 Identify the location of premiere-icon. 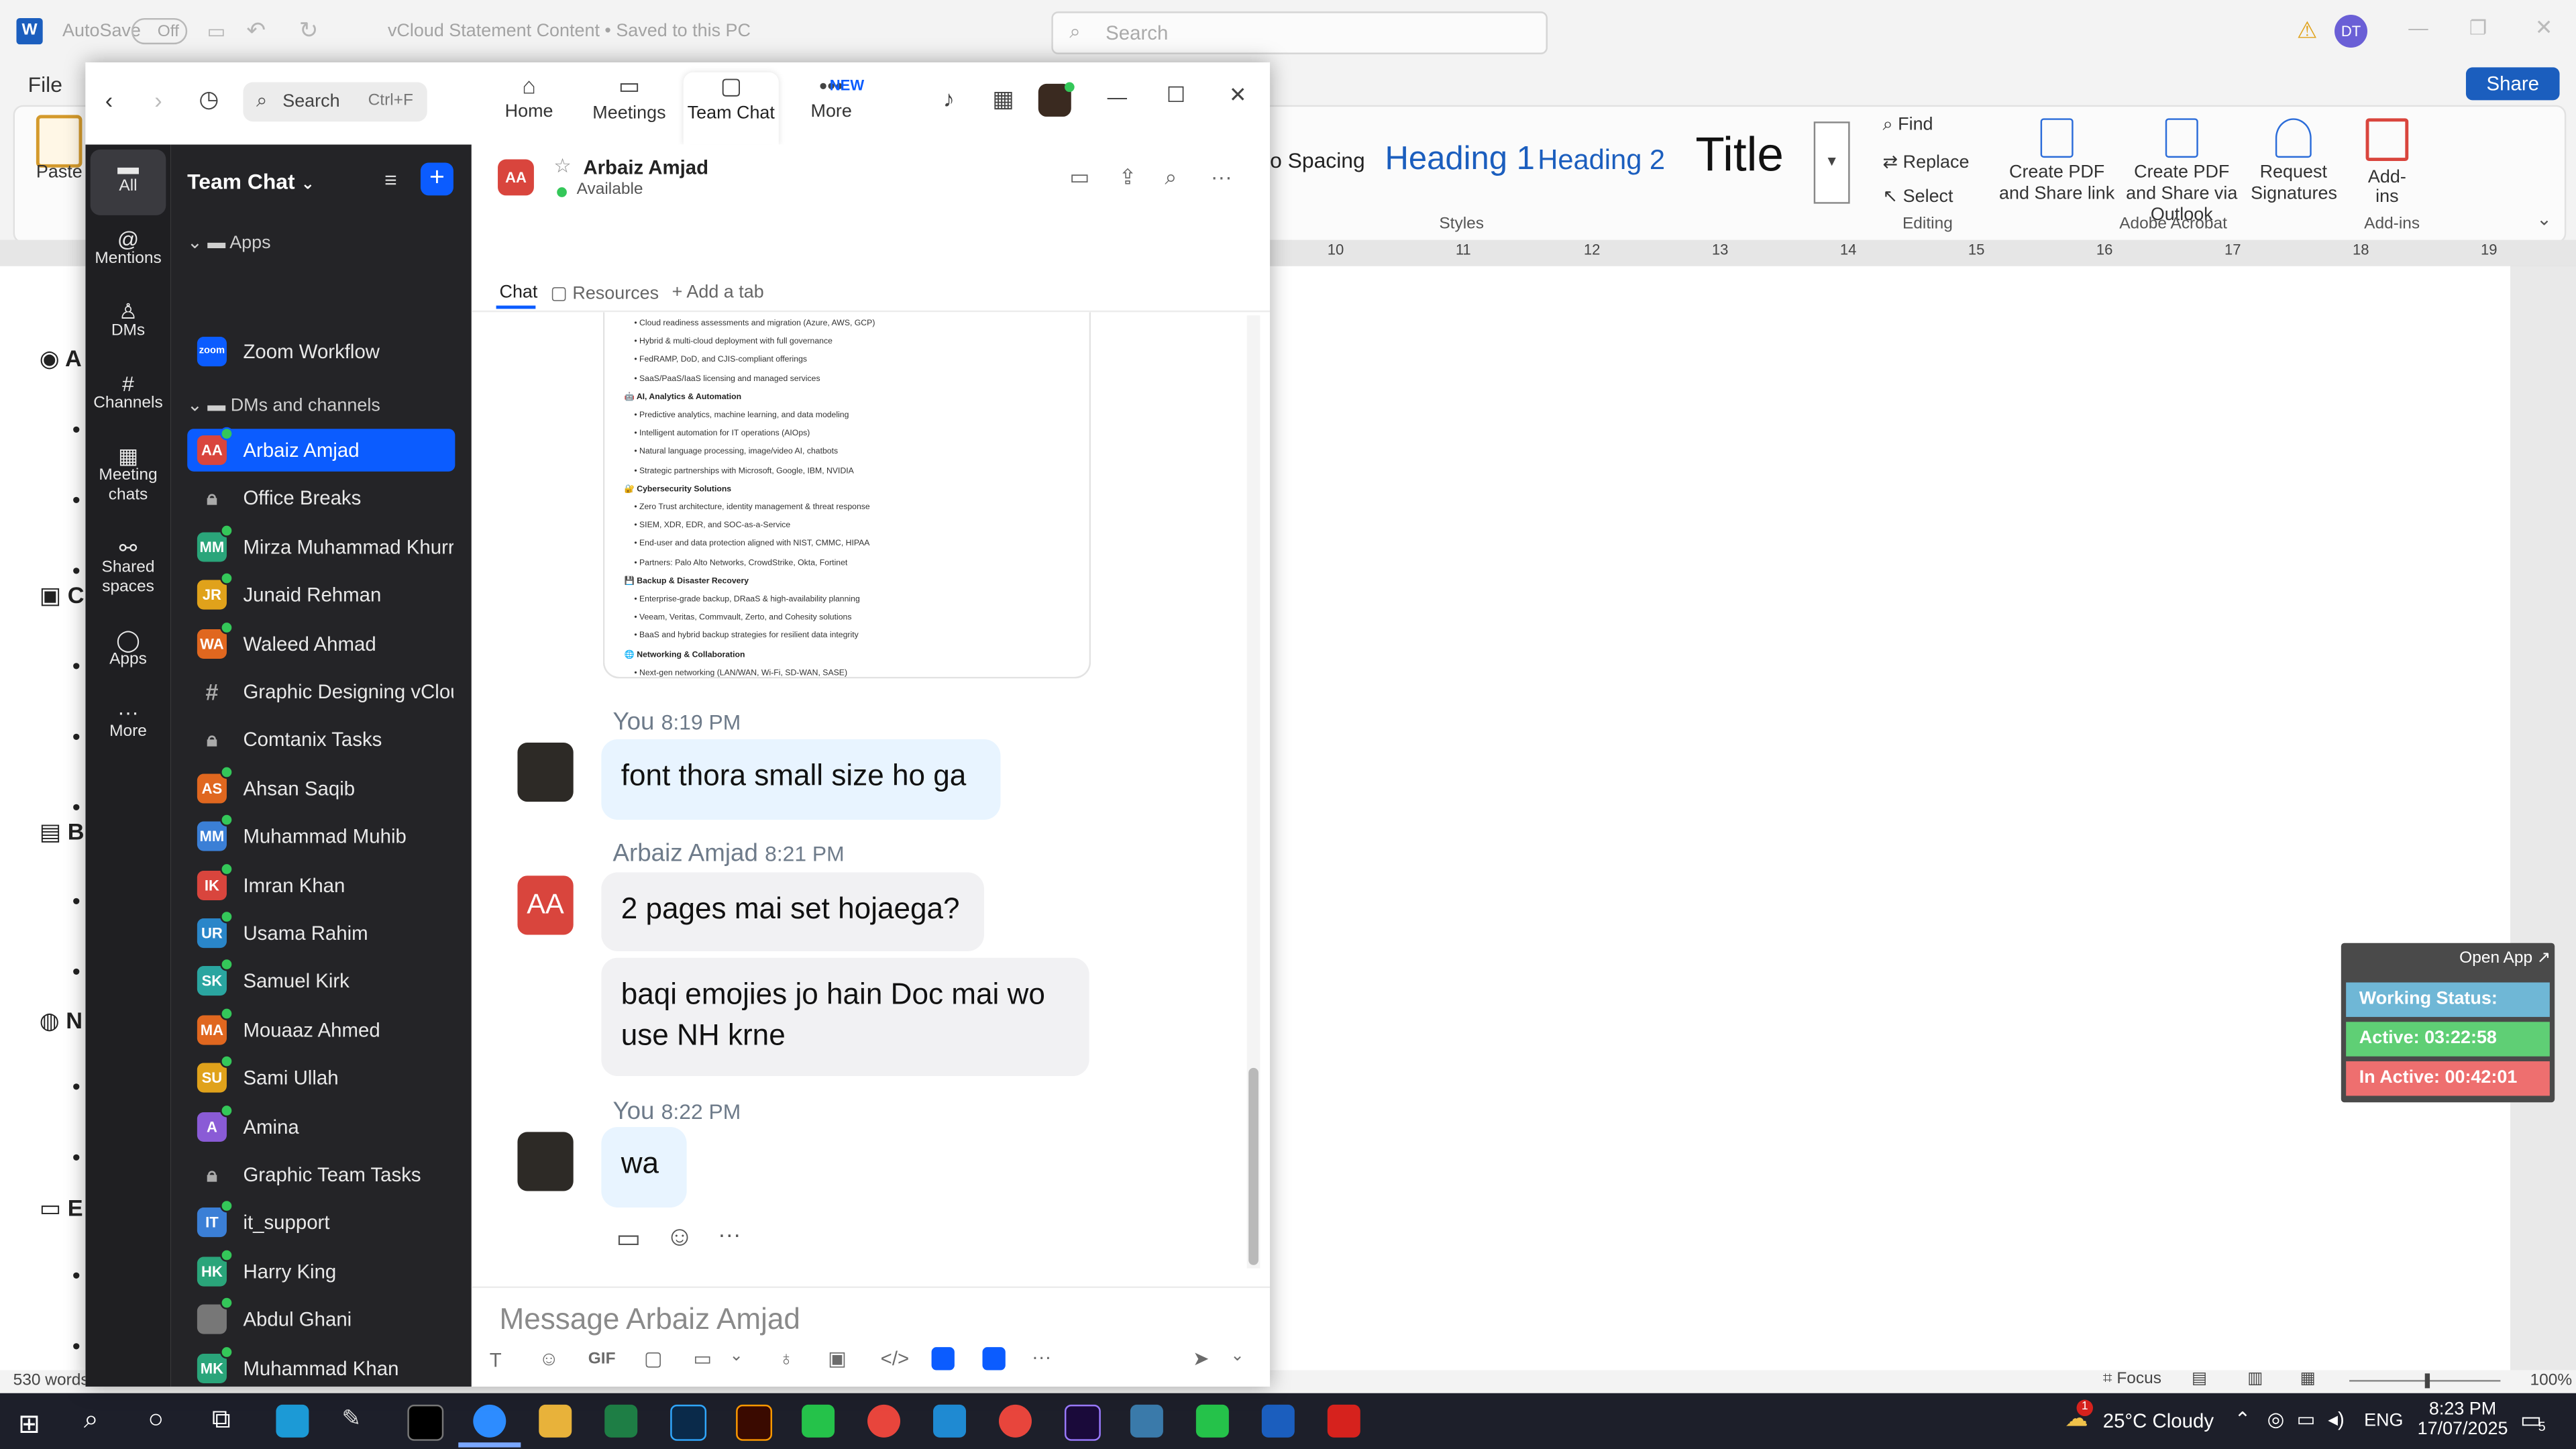
(1082, 1422).